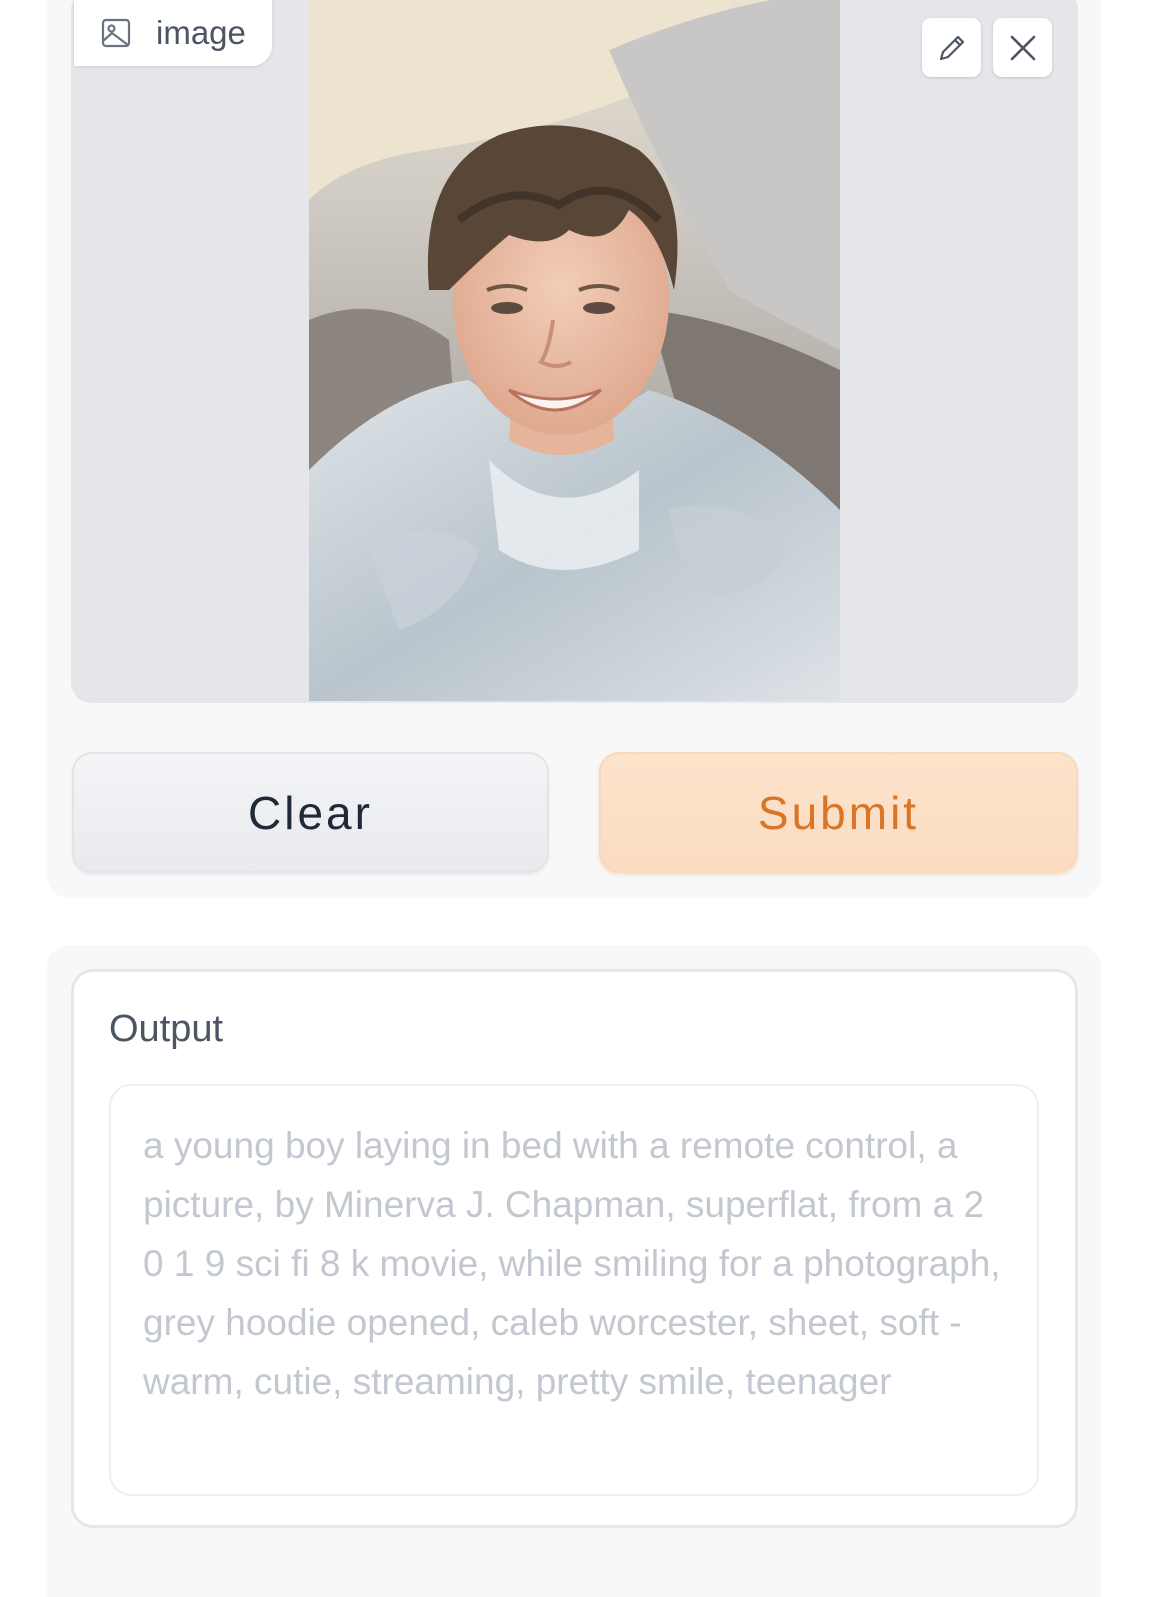 Image resolution: width=1170 pixels, height=1597 pixels. What do you see at coordinates (838, 812) in the screenshot?
I see `submit-button: Submit` at bounding box center [838, 812].